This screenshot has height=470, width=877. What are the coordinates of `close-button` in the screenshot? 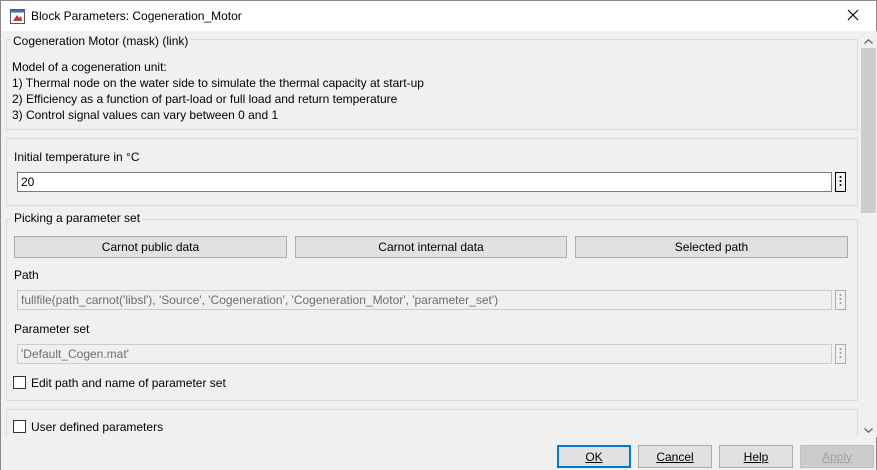 It's located at (853, 16).